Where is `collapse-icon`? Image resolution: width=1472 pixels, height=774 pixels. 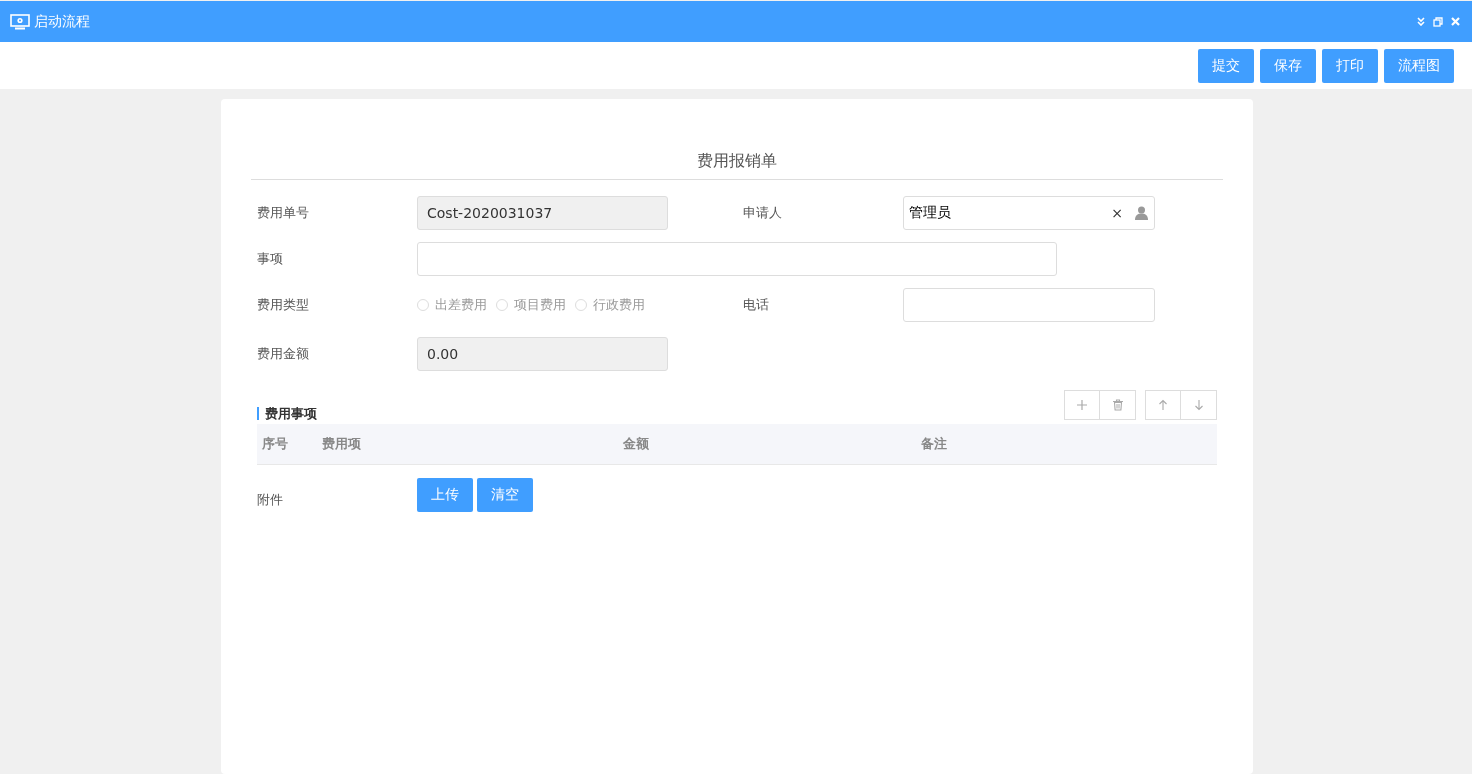 collapse-icon is located at coordinates (1421, 21).